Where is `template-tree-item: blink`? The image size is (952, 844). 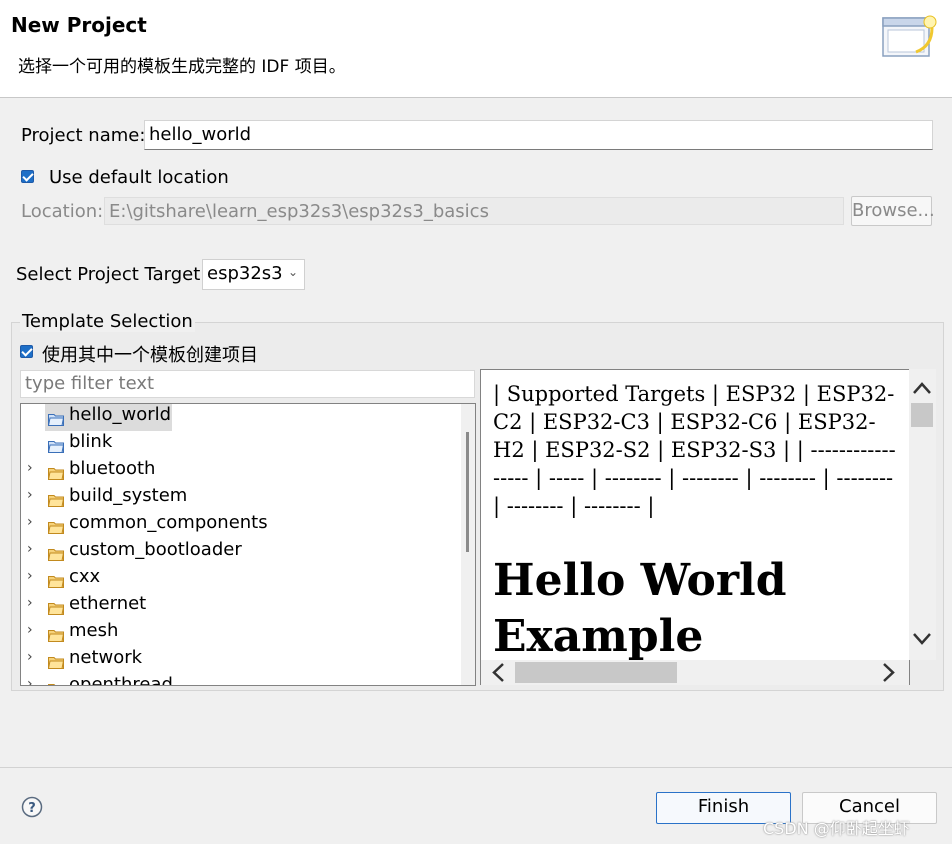
template-tree-item: blink is located at coordinates (241, 444).